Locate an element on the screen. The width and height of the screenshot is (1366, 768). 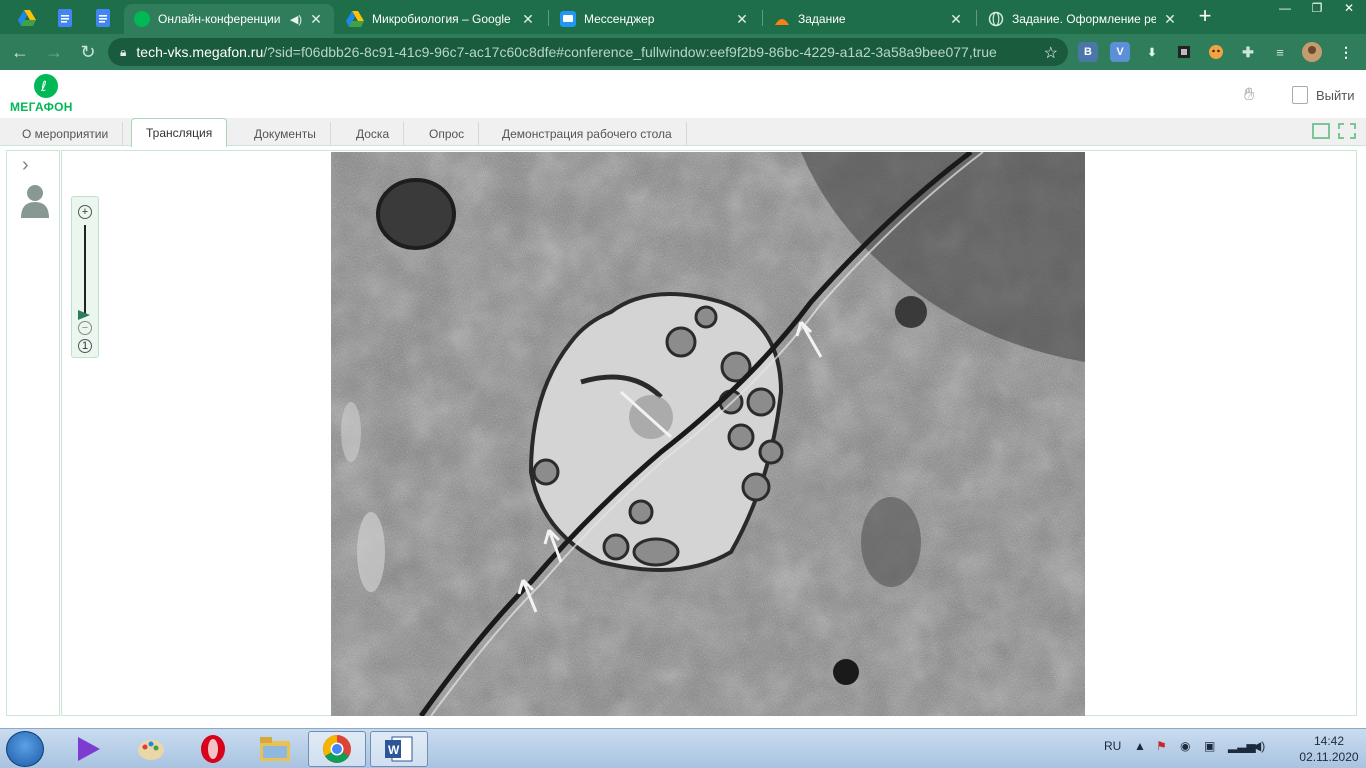
tab-messenger: Мессенджер ✕ is located at coordinates (655, 19).